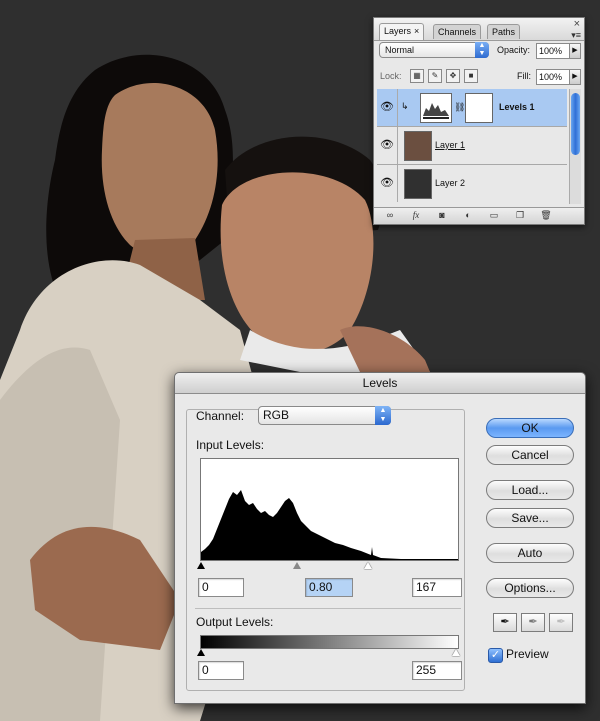  What do you see at coordinates (159, 169) in the screenshot?
I see `woman-face` at bounding box center [159, 169].